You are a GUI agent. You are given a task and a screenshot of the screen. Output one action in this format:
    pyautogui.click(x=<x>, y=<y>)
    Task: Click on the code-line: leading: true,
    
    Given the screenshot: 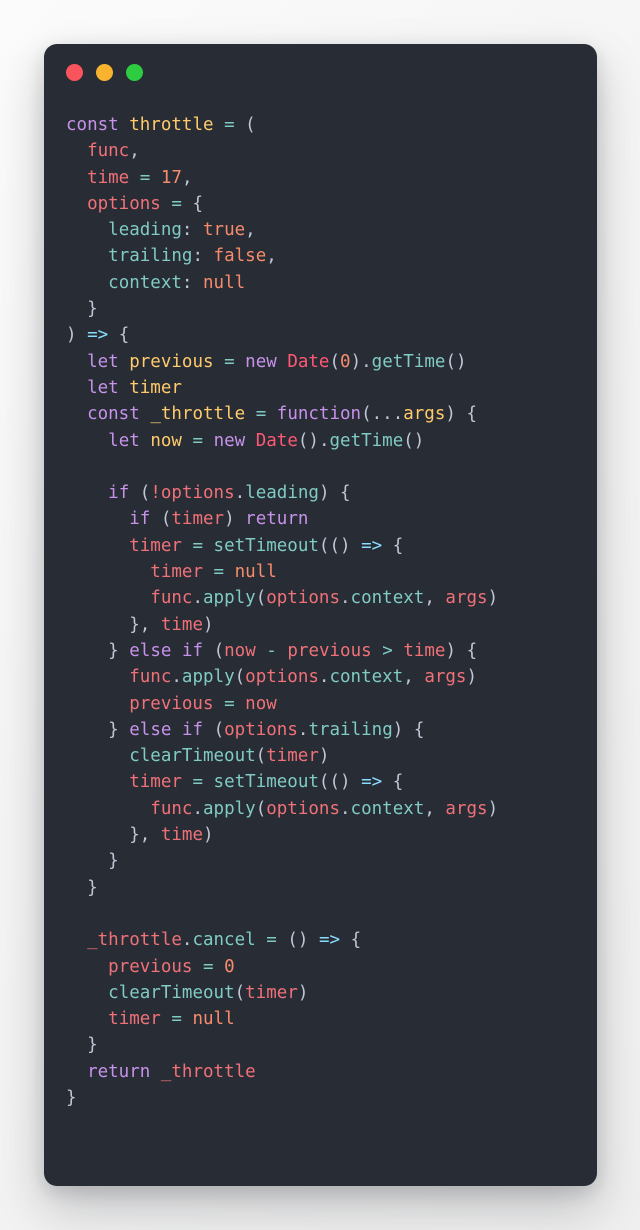 What is the action you would take?
    pyautogui.click(x=182, y=230)
    